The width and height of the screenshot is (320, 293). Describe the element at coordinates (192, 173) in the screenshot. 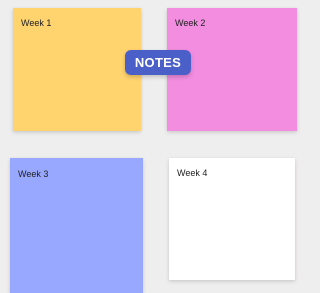

I see `note-title: Week 4` at that location.